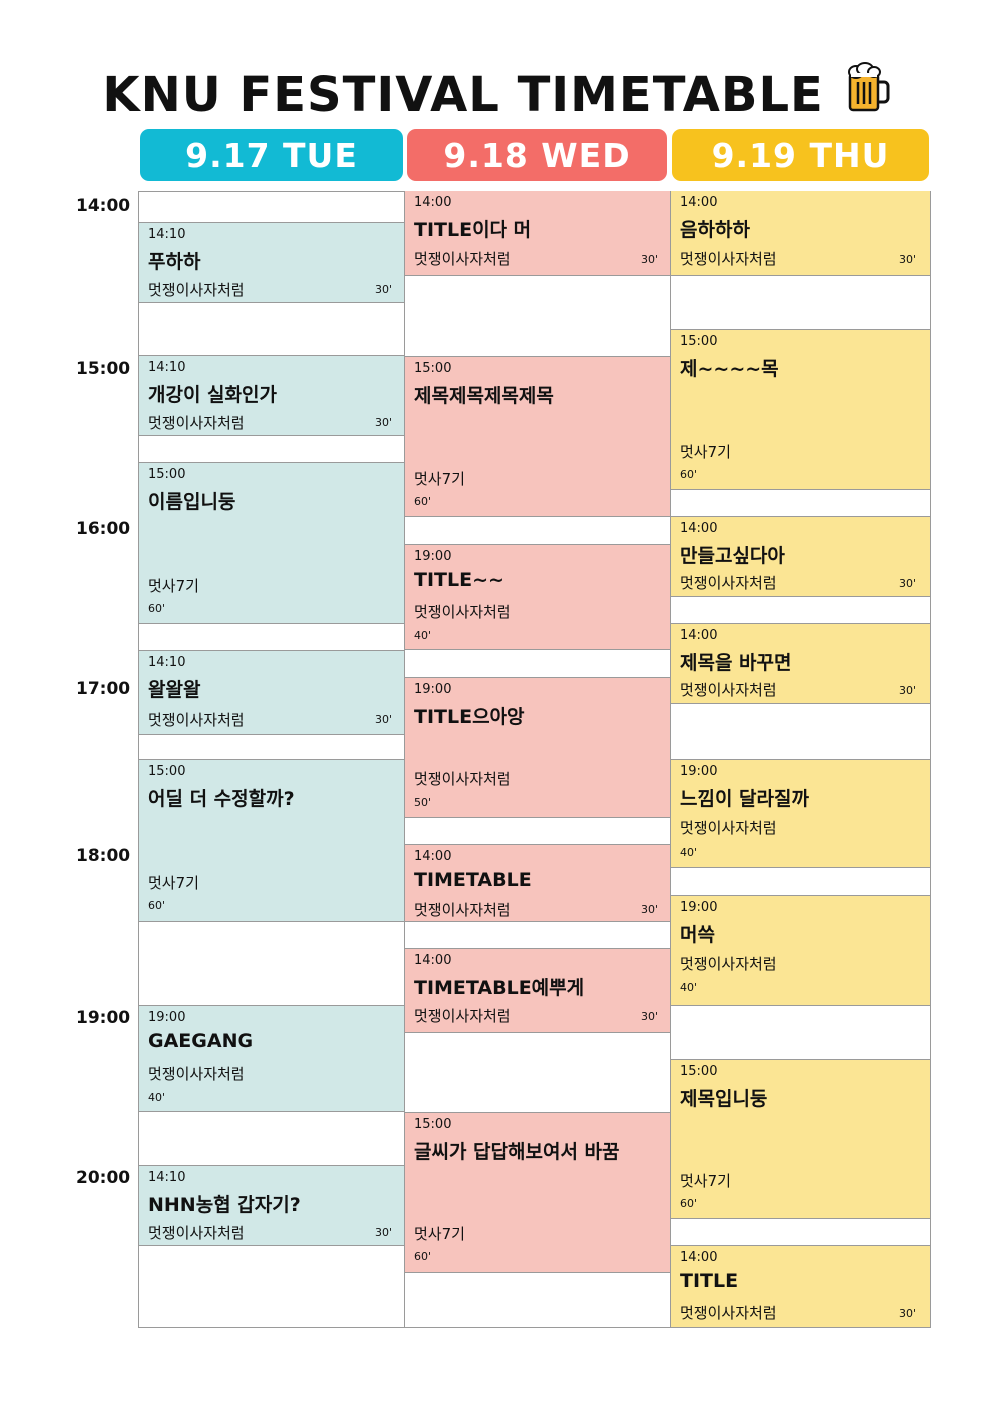 This screenshot has height=1403, width=992. I want to click on event-title: TITLE이다 머, so click(473, 230).